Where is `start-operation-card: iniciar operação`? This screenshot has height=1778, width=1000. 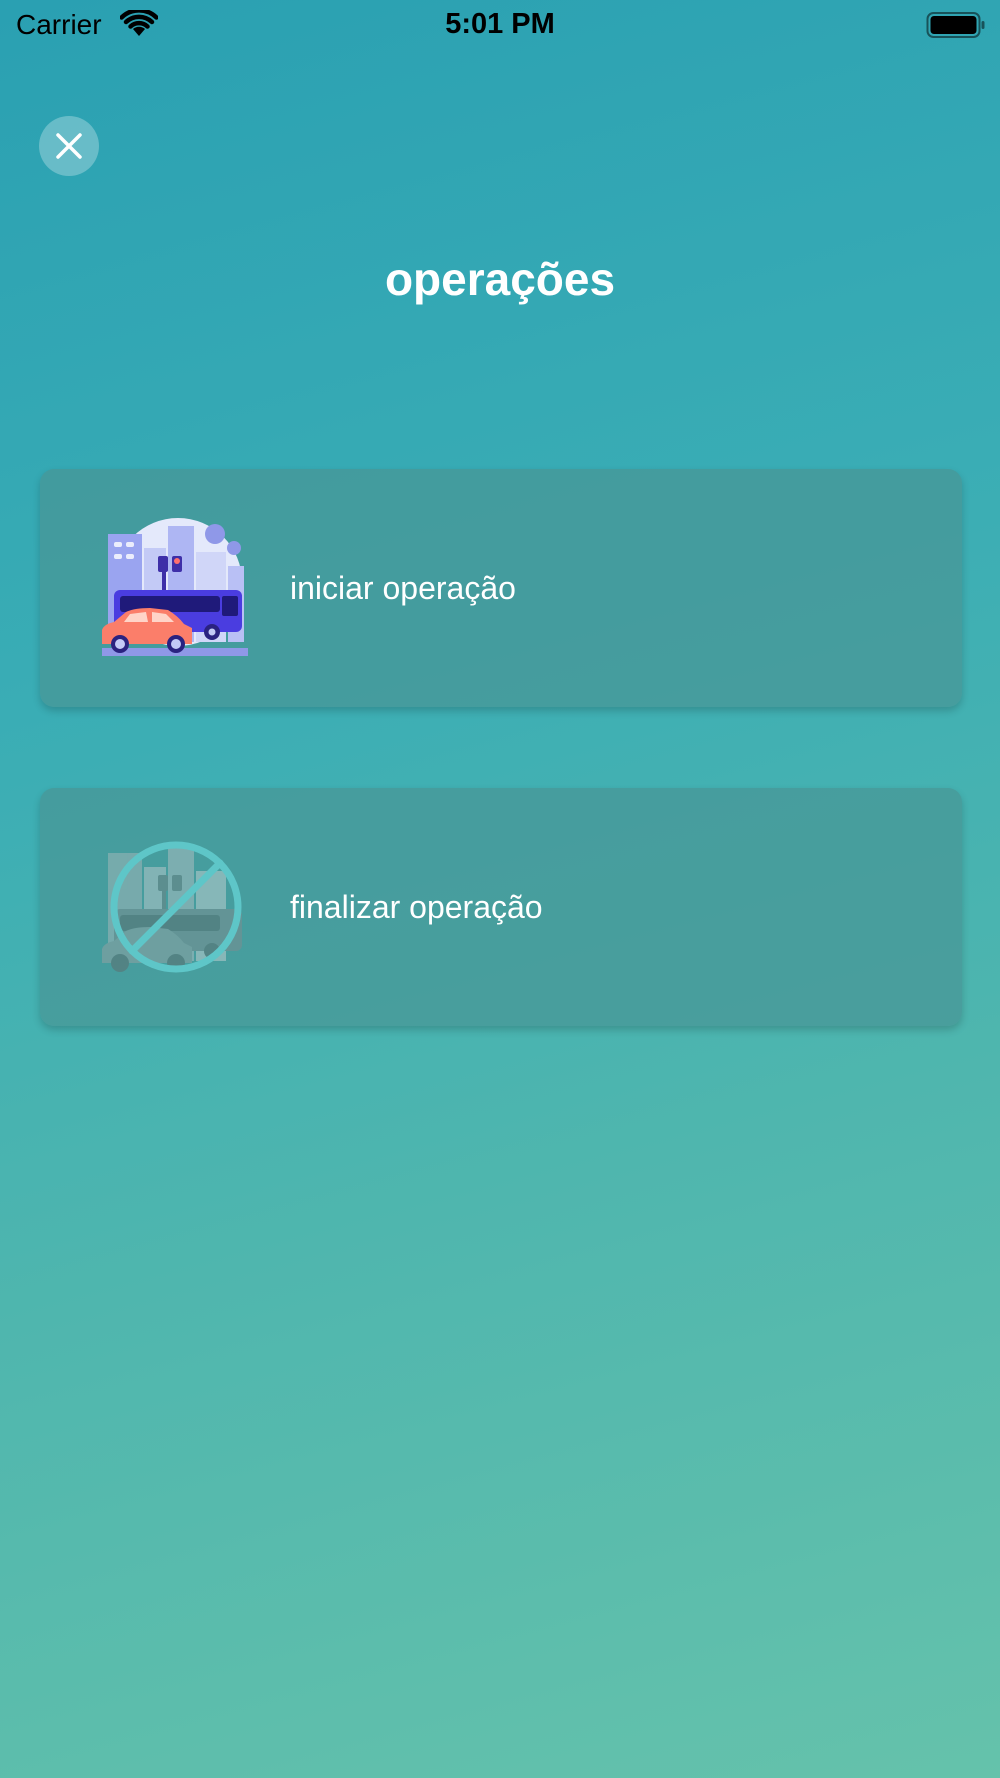 start-operation-card: iniciar operação is located at coordinates (501, 588).